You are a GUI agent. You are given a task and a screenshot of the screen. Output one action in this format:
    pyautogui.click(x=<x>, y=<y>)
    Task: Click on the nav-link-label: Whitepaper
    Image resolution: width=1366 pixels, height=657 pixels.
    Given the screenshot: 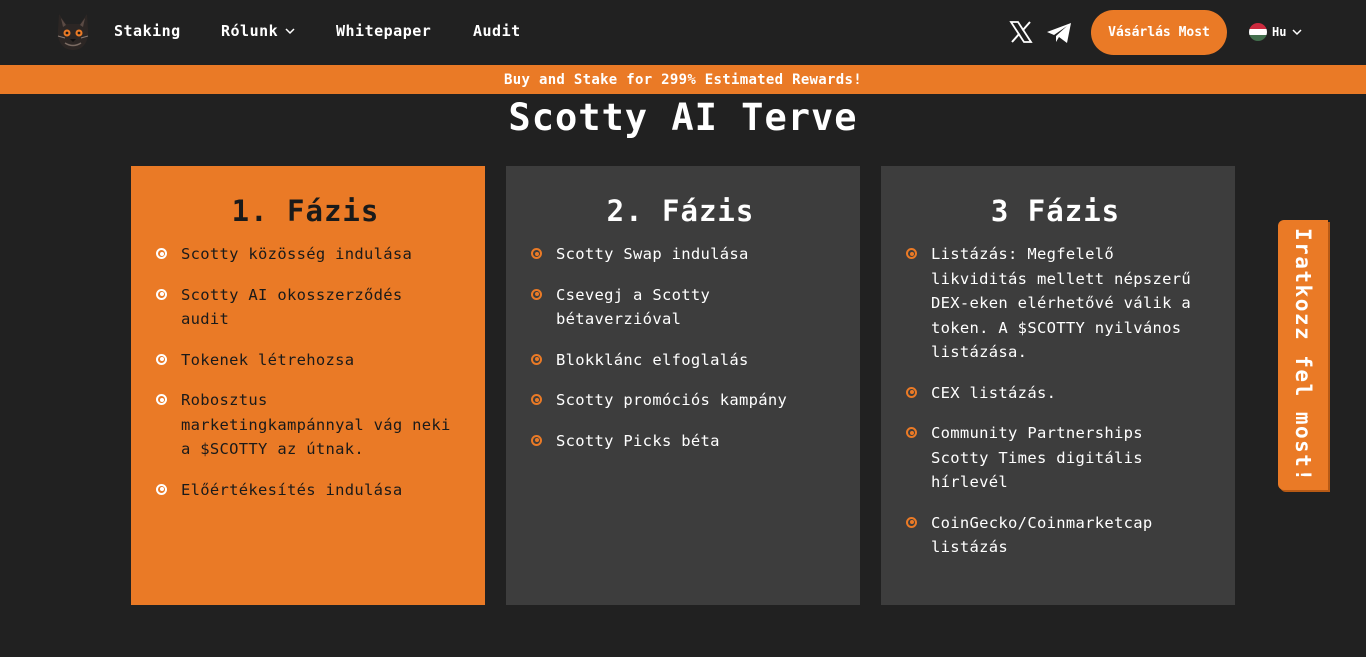 What is the action you would take?
    pyautogui.click(x=384, y=31)
    